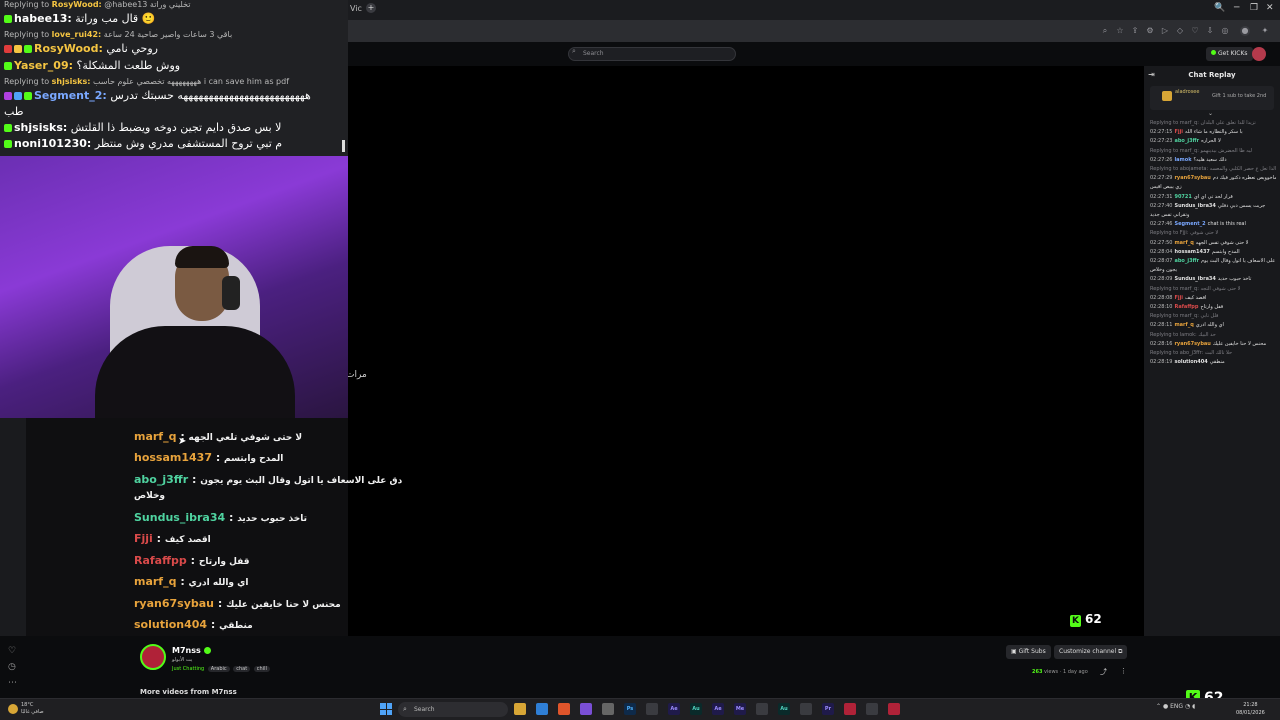 This screenshot has height=720, width=1280. Describe the element at coordinates (1190, 362) in the screenshot. I see `username: solution404` at that location.